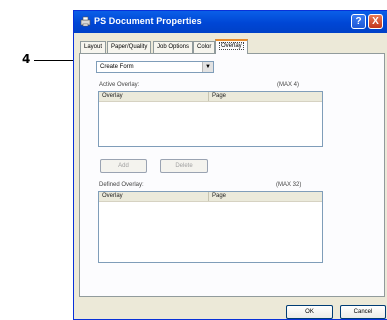 The height and width of the screenshot is (320, 387). What do you see at coordinates (210, 119) in the screenshot?
I see `active-overlay-list: Overlay Page` at bounding box center [210, 119].